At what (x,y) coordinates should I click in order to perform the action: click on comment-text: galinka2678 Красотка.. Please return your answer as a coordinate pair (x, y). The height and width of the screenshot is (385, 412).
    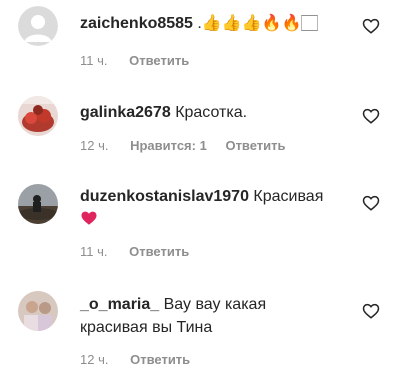
    Looking at the image, I should click on (218, 112).